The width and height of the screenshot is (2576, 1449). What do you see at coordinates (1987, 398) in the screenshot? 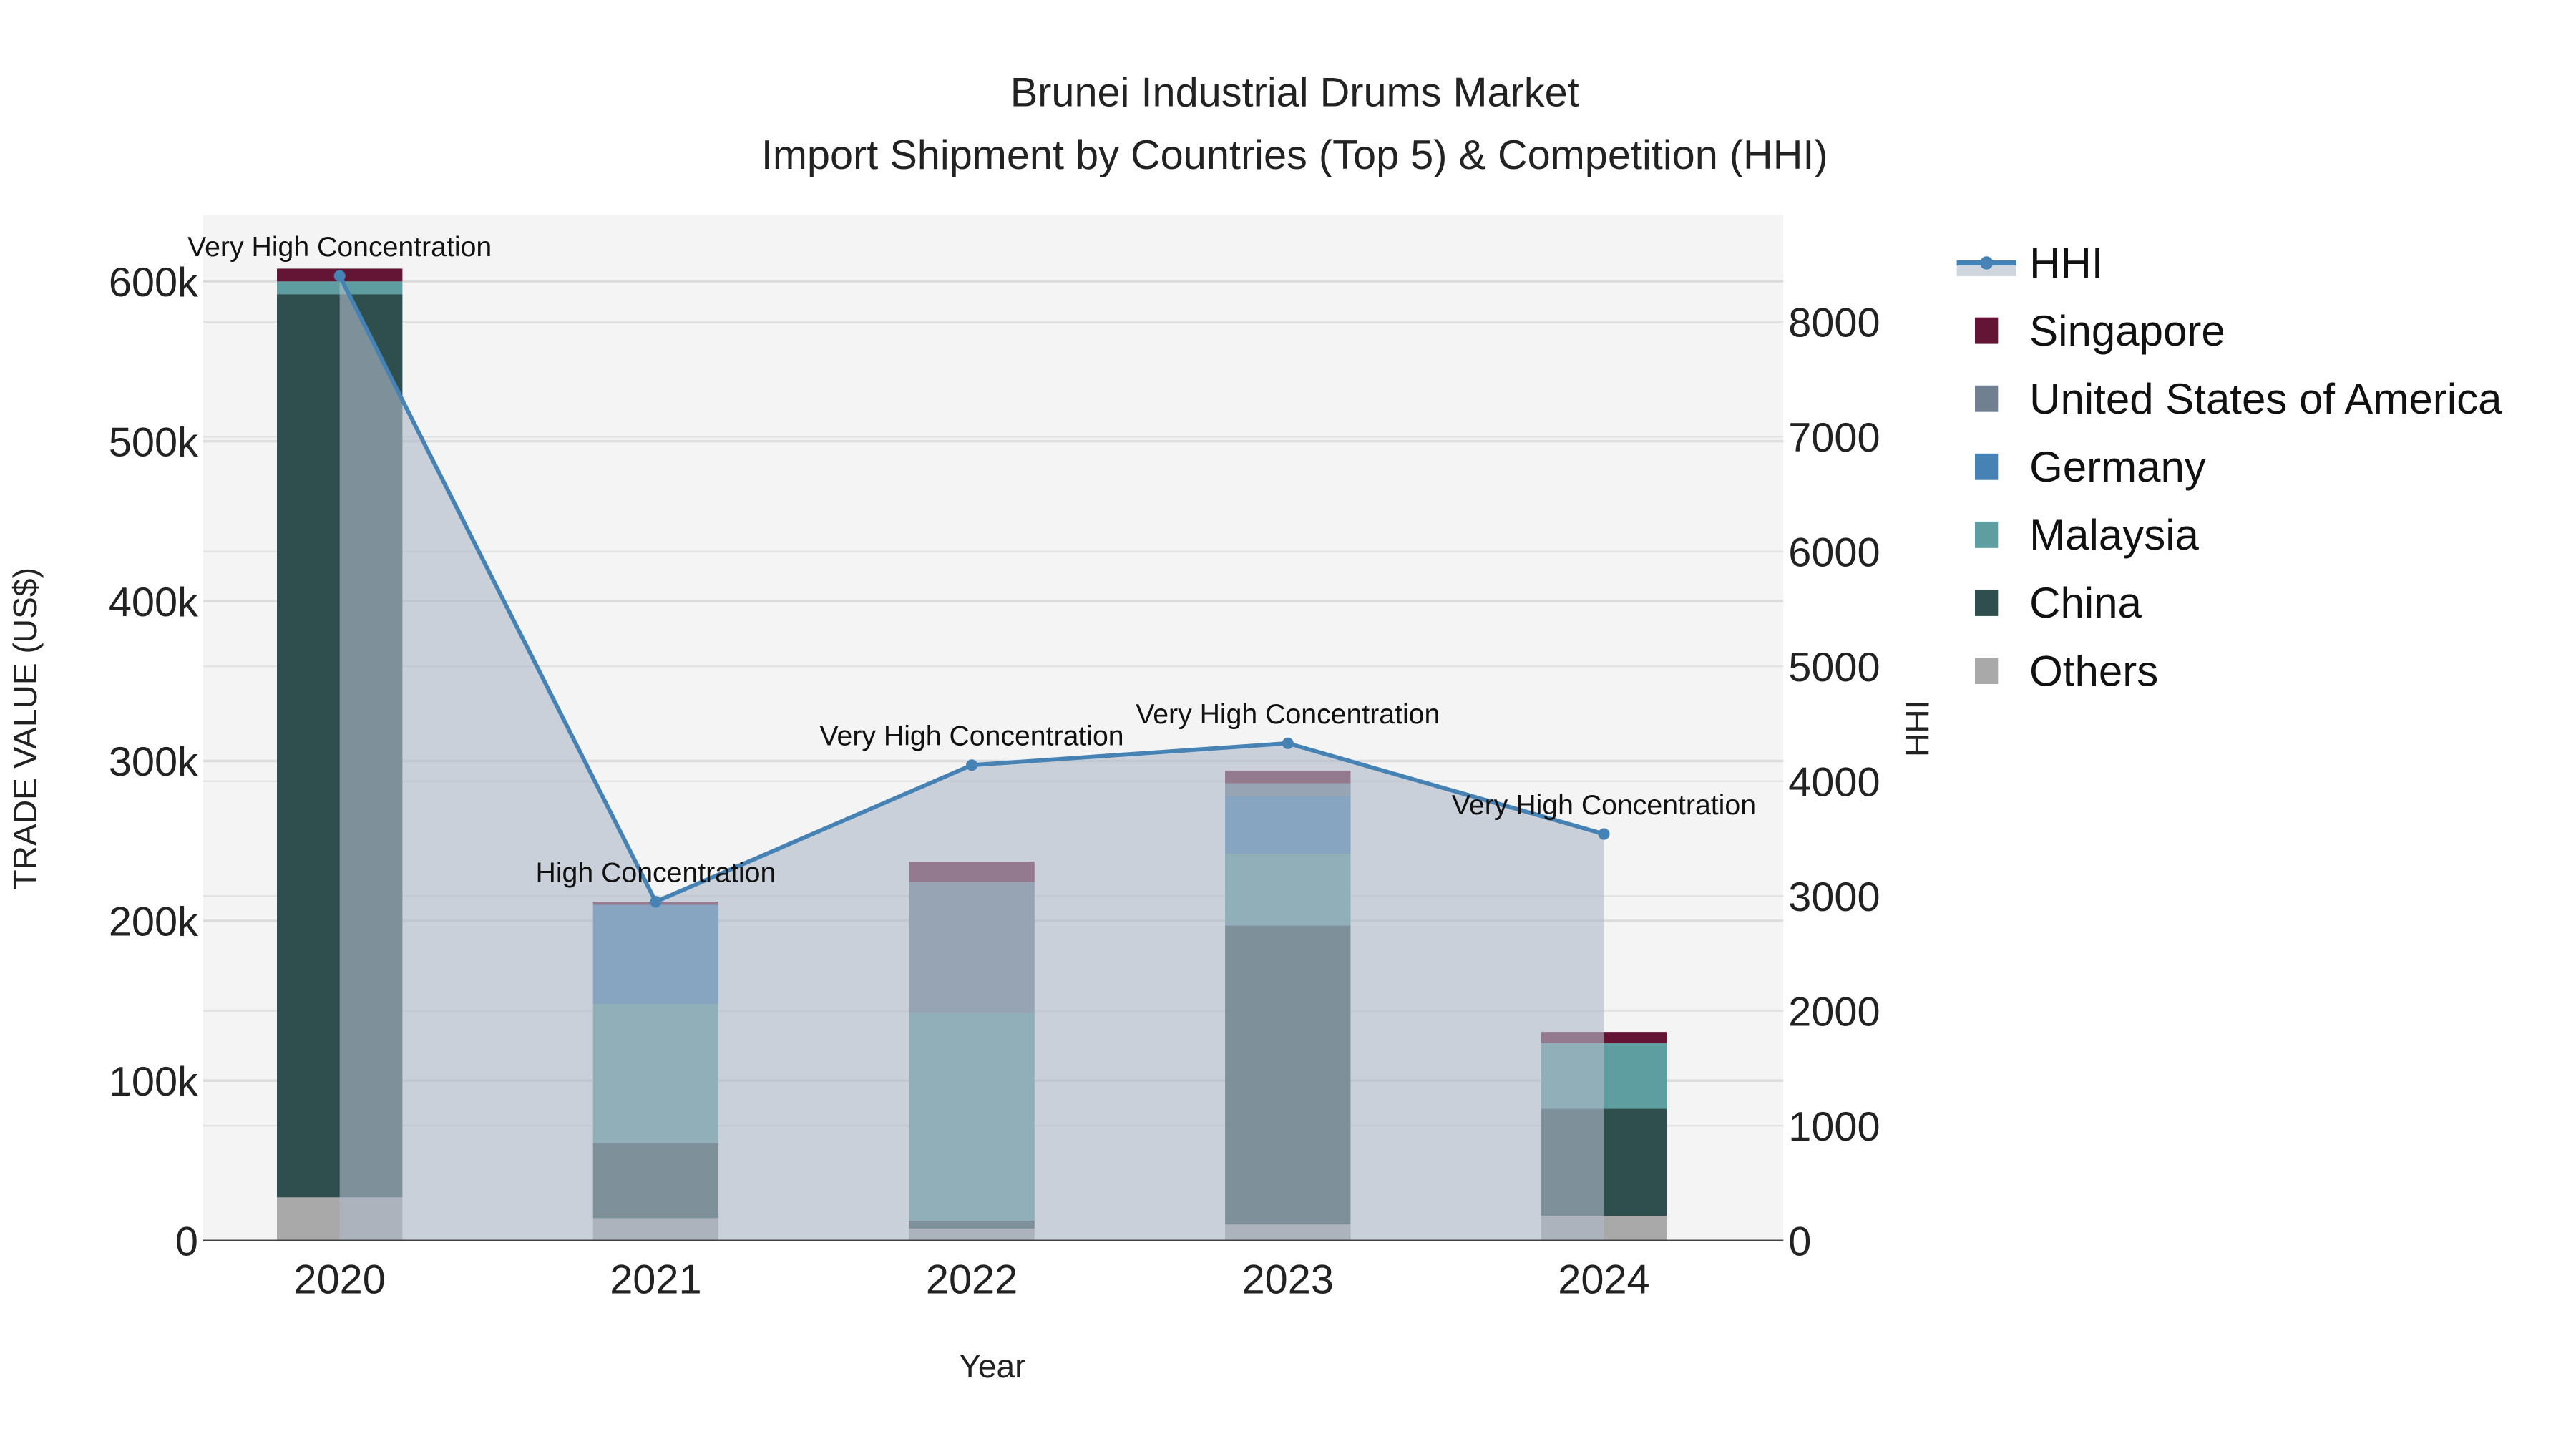
I see `legend-swatch-united-states-of-america` at bounding box center [1987, 398].